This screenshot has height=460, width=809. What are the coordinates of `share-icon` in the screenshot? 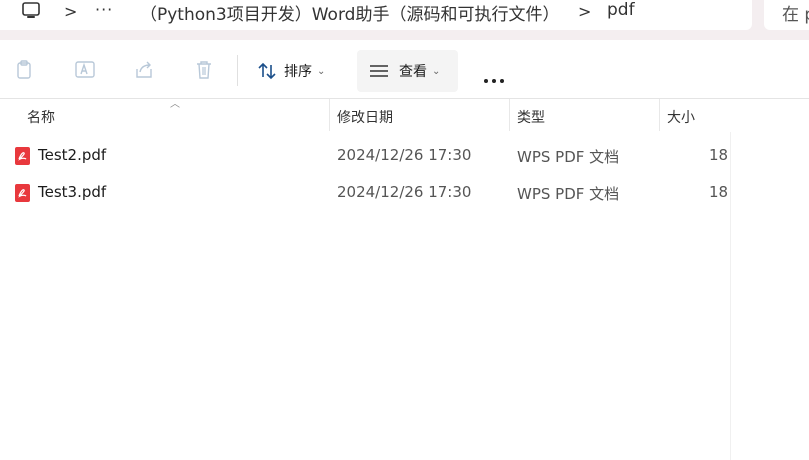 It's located at (144, 70).